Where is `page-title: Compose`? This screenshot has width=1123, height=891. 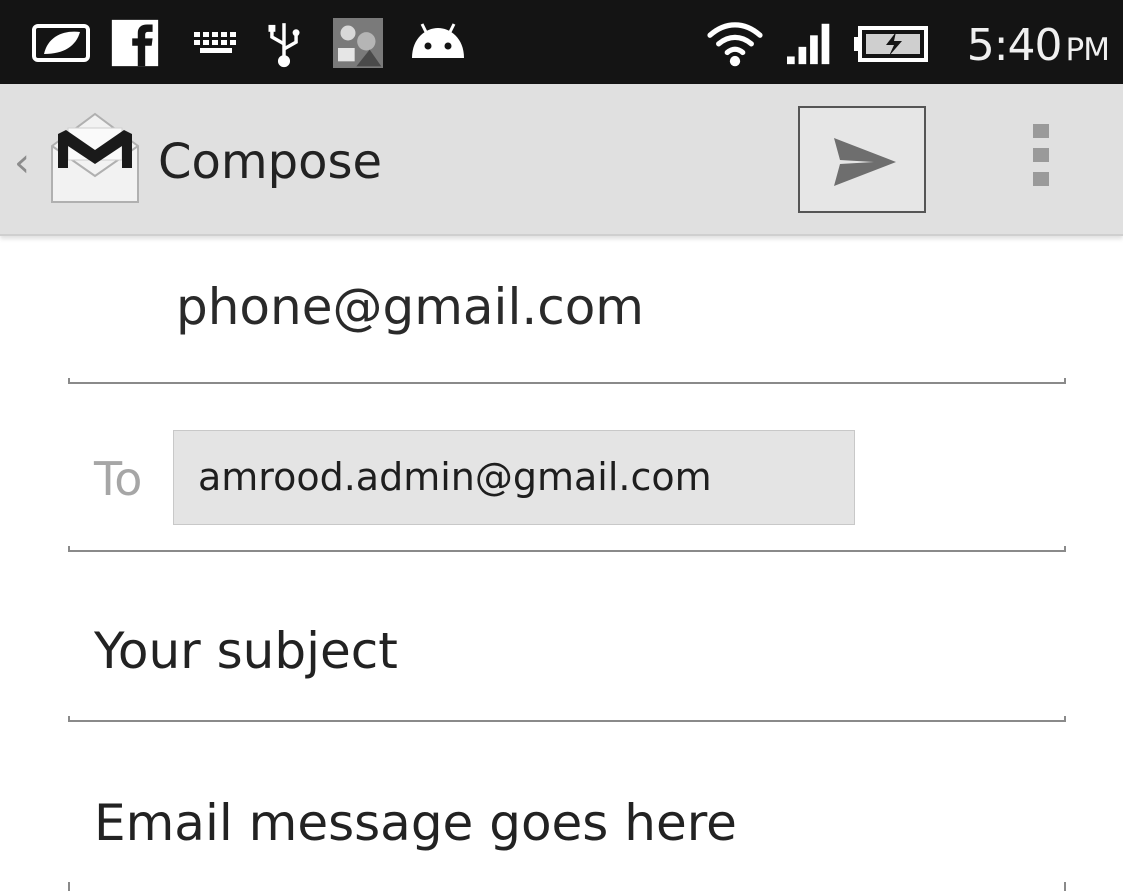 page-title: Compose is located at coordinates (270, 162).